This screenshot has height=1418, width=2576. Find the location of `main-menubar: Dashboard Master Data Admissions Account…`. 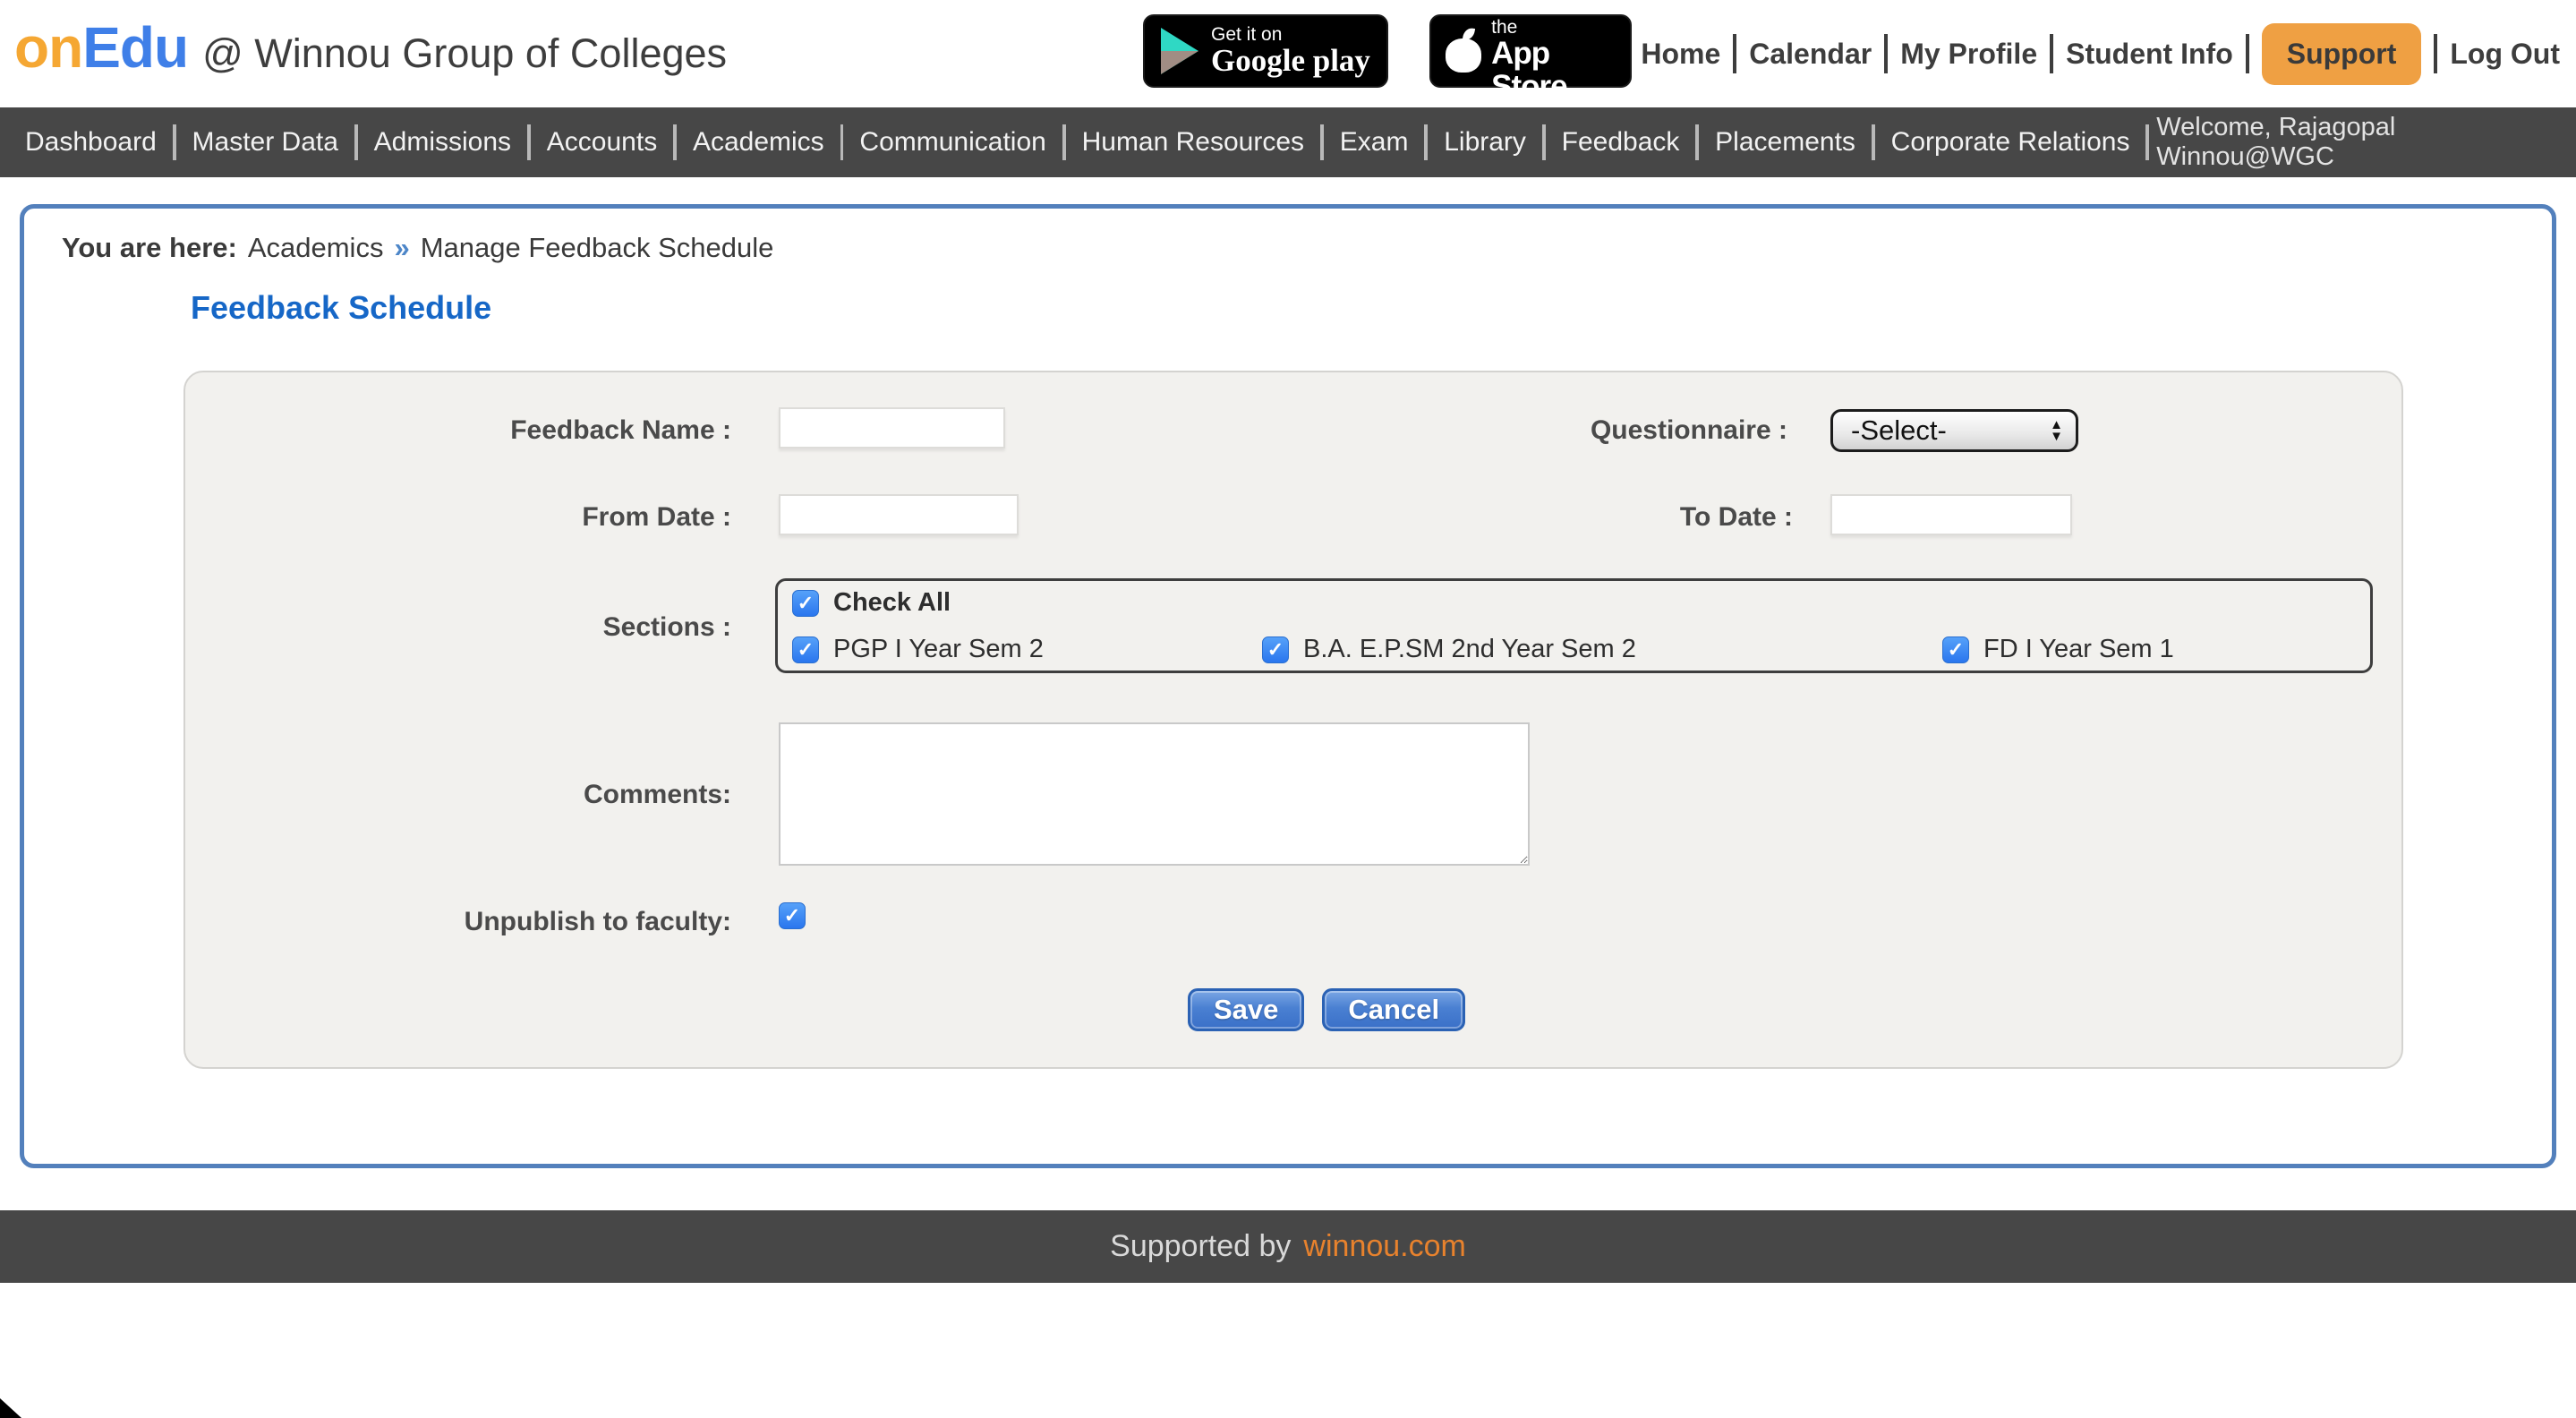

main-menubar: Dashboard Master Data Admissions Account… is located at coordinates (1288, 142).